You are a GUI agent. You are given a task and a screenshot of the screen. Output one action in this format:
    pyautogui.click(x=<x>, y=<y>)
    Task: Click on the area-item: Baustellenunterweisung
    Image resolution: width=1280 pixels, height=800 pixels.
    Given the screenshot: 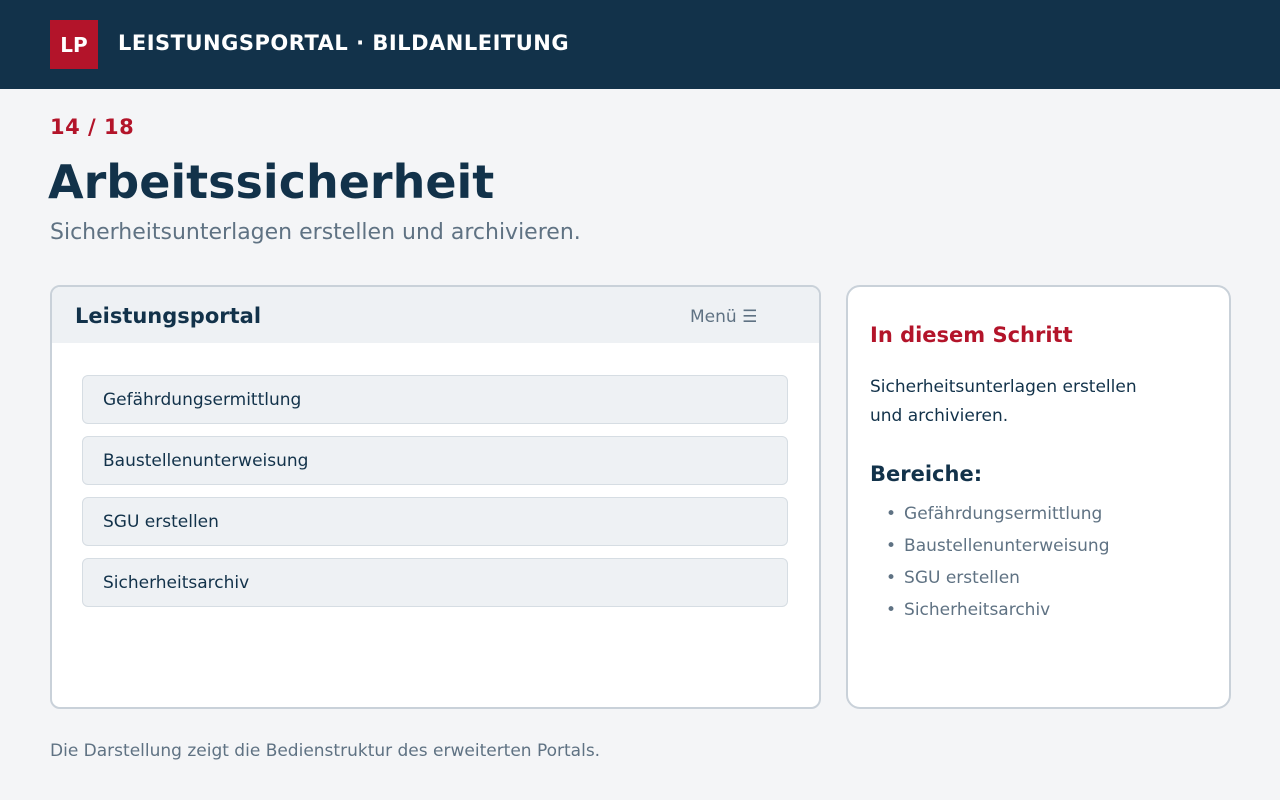 What is the action you would take?
    pyautogui.click(x=997, y=549)
    